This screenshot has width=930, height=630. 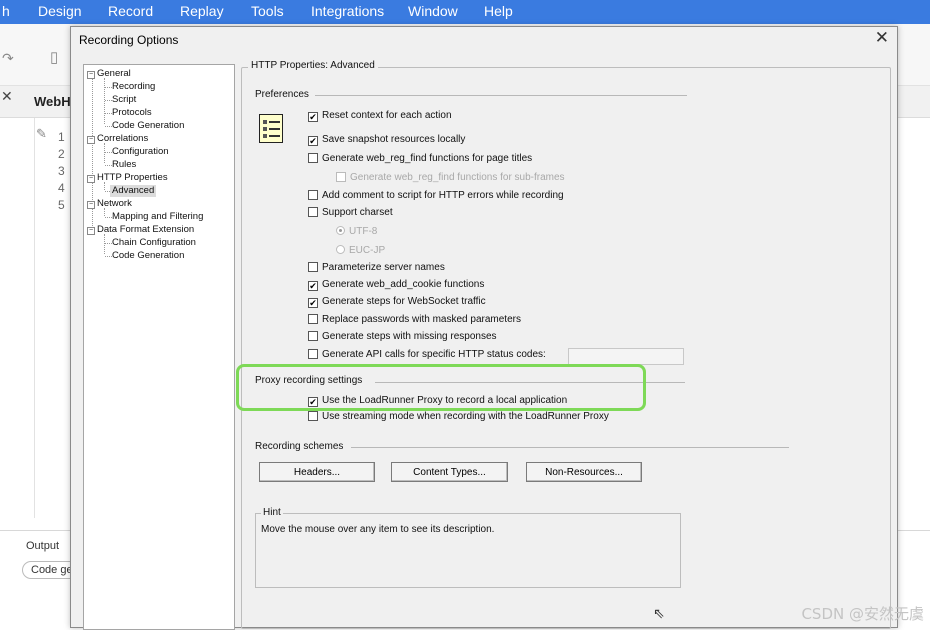 I want to click on pen-icon: ✎, so click(x=41, y=133).